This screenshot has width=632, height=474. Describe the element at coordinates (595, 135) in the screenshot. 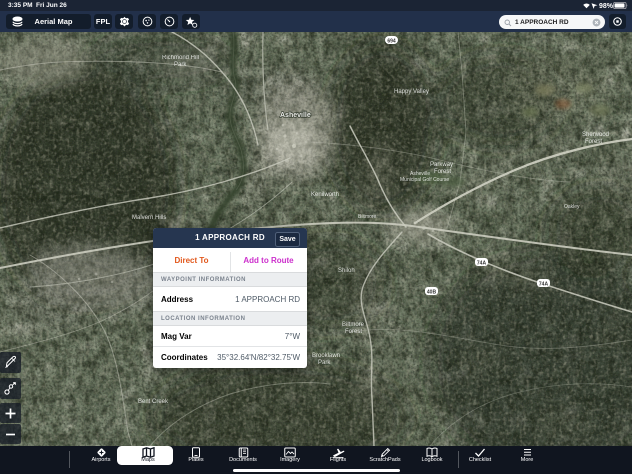

I see `svg-text: Sherwood` at that location.